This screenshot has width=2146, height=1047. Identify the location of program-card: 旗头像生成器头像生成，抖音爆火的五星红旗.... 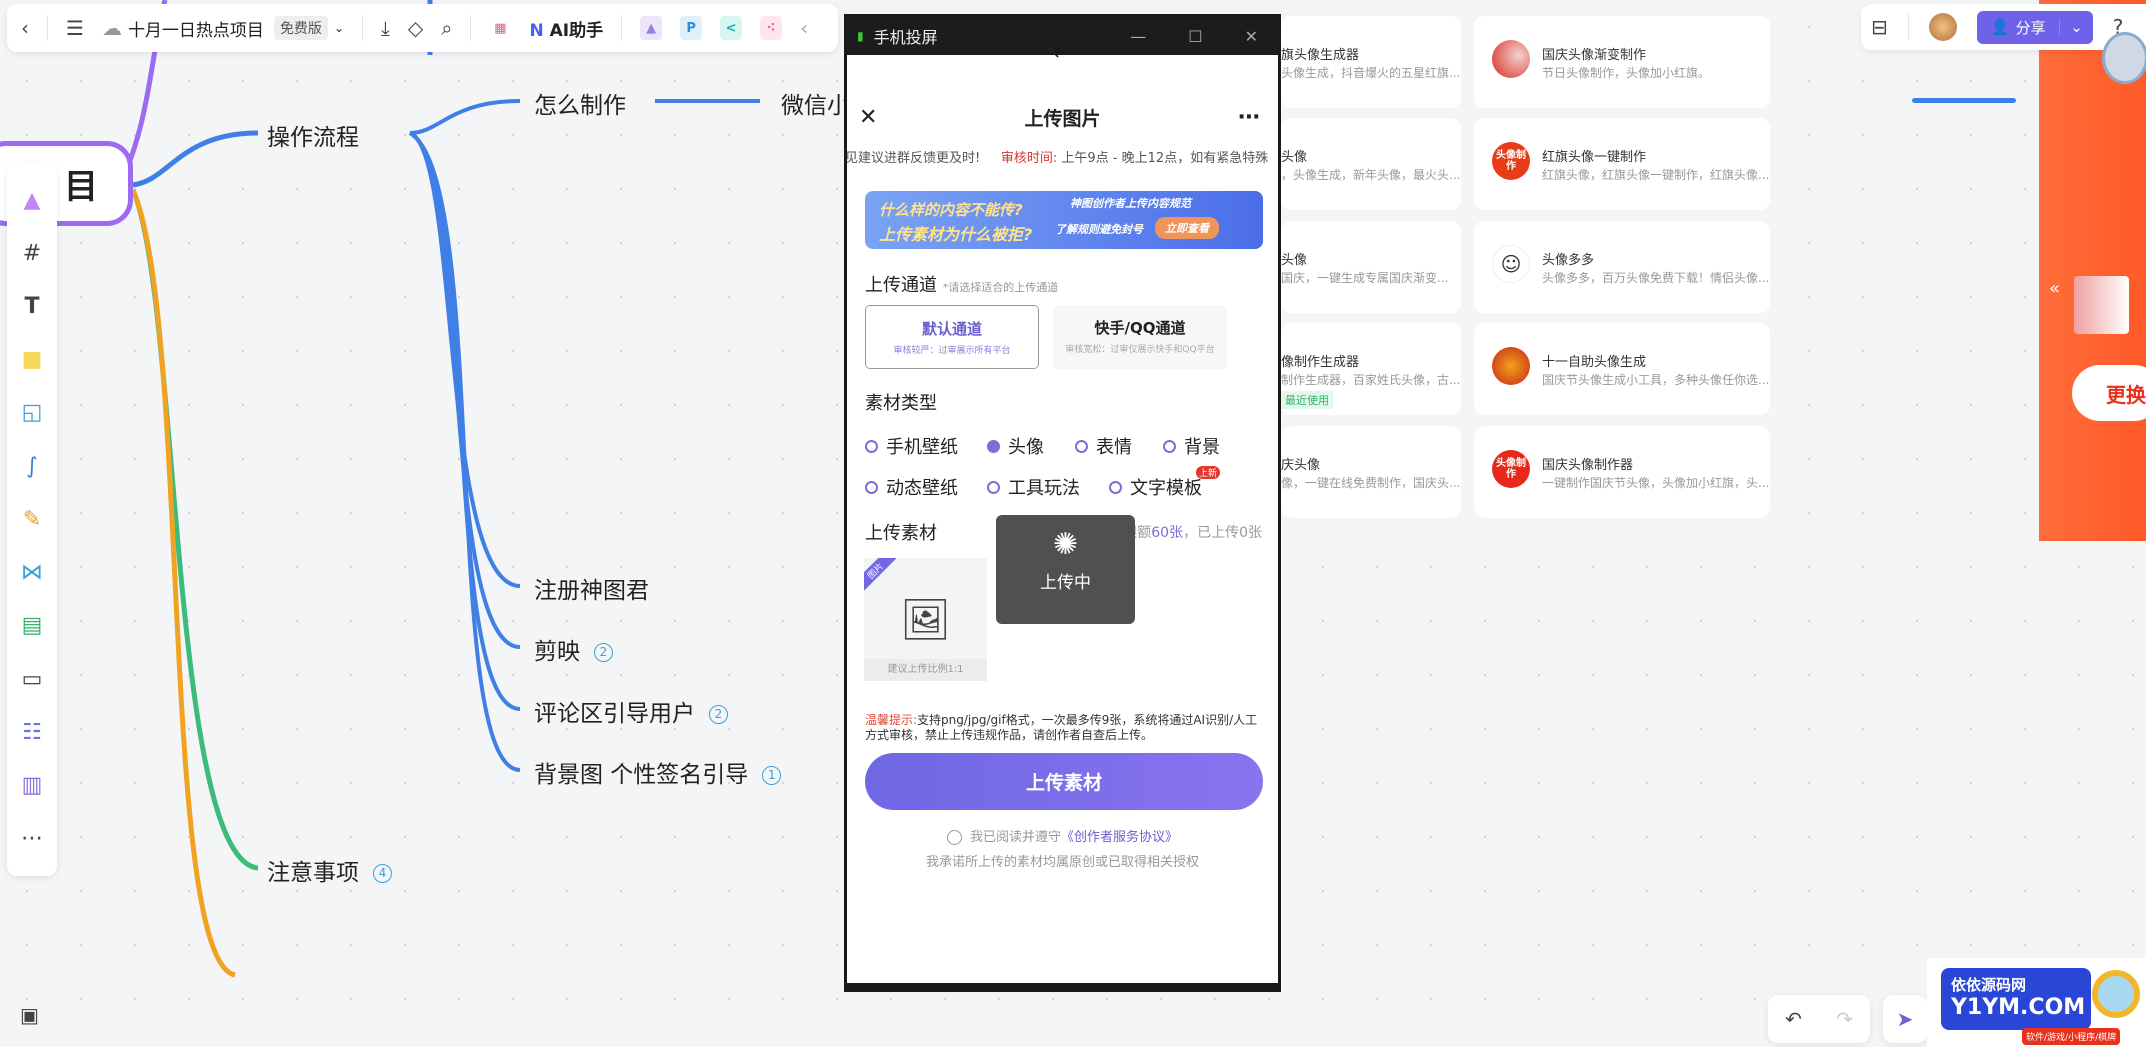
(1371, 62).